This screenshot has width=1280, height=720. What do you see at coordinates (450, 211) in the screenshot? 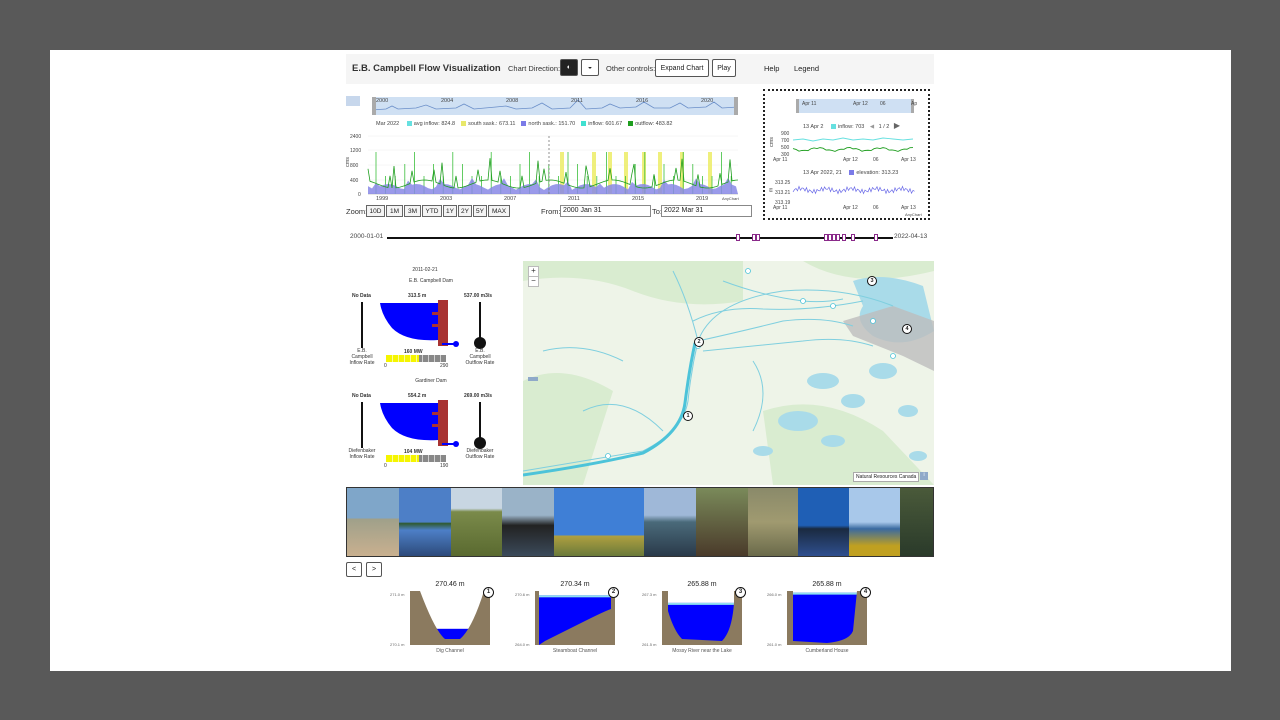
I see `zoom-button-1y: 1Y` at bounding box center [450, 211].